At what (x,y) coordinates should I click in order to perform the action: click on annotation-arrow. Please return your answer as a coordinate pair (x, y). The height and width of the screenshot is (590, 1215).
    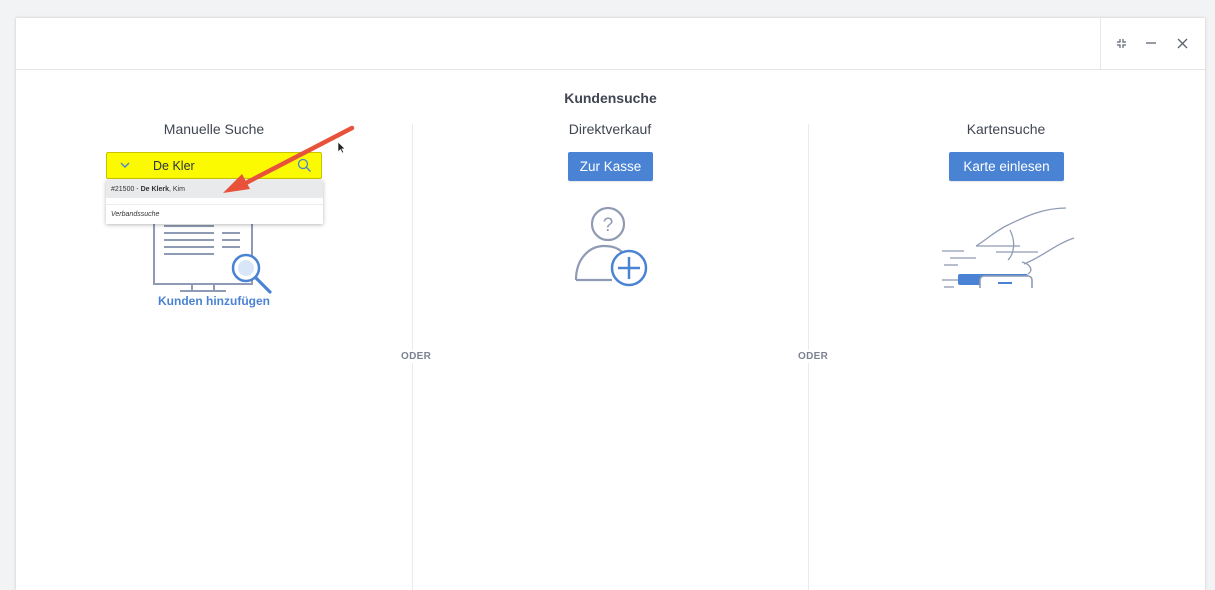
    Looking at the image, I should click on (289, 159).